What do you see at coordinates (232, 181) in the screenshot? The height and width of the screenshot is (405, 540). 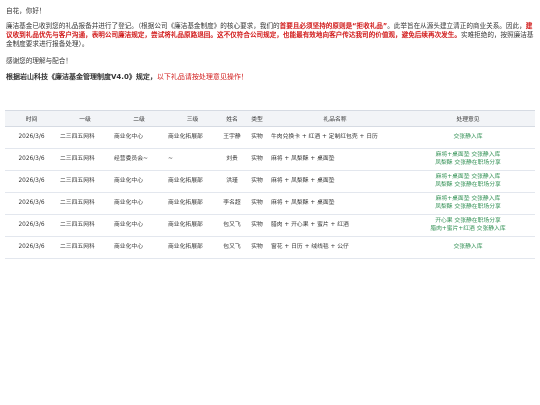 I see `cell-name: 洪瑾` at bounding box center [232, 181].